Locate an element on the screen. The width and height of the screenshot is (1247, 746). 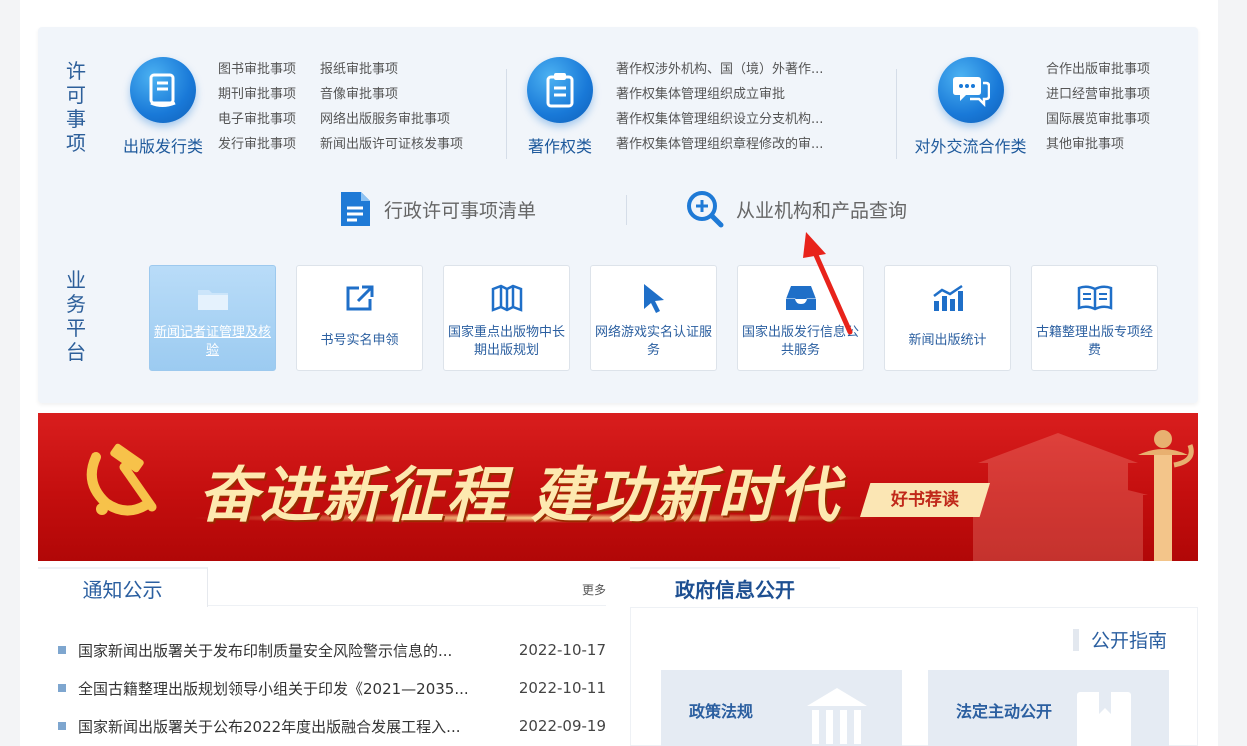
link-item: 国际展览审批事项 is located at coordinates (1098, 119).